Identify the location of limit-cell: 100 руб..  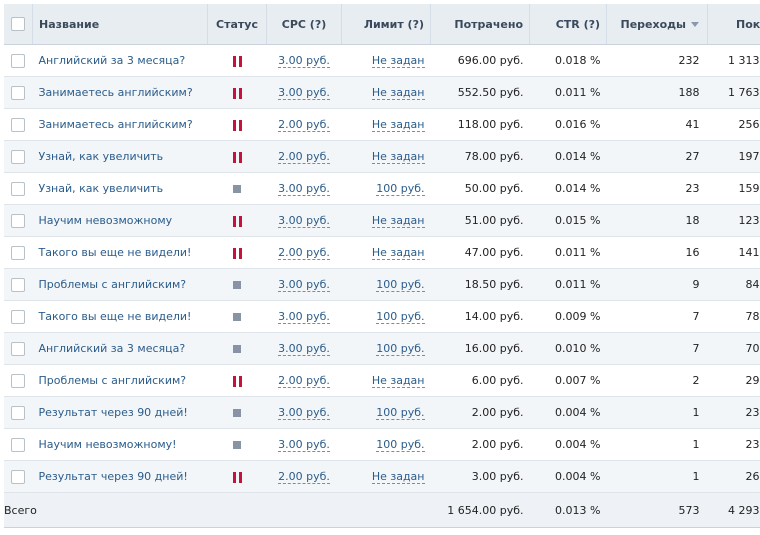
(386, 189).